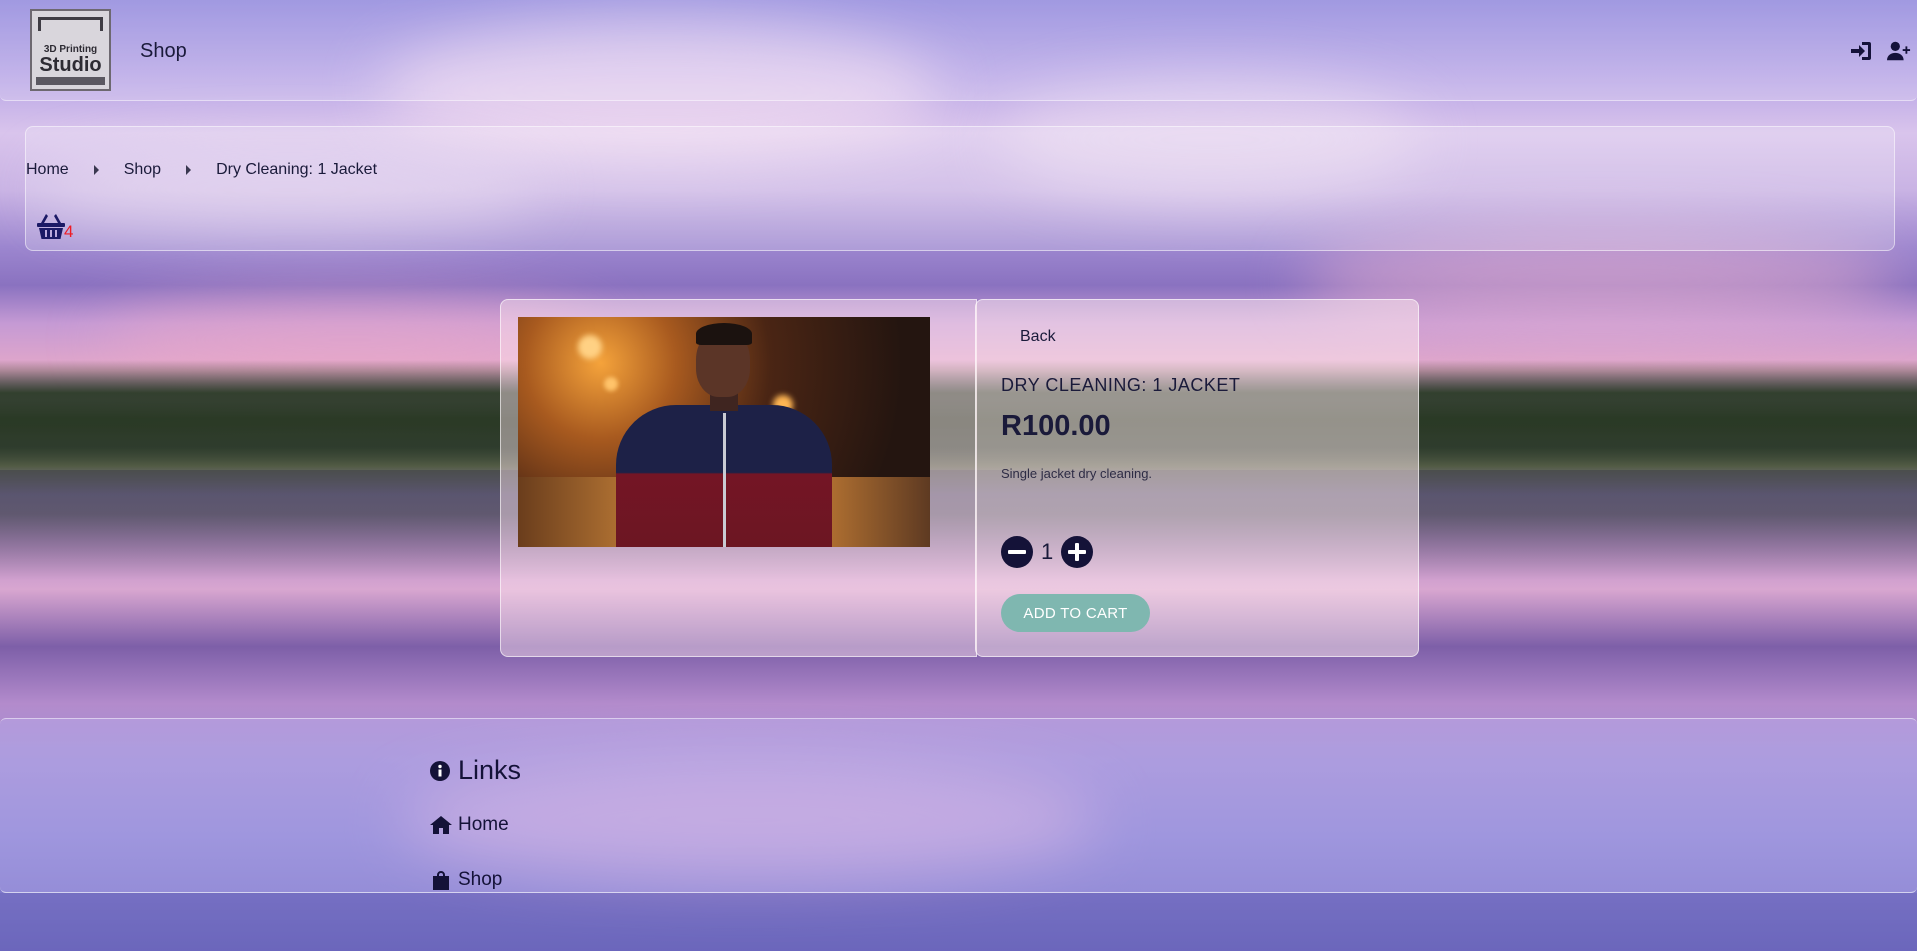 This screenshot has width=1917, height=951. I want to click on quantity-value: 1, so click(1047, 551).